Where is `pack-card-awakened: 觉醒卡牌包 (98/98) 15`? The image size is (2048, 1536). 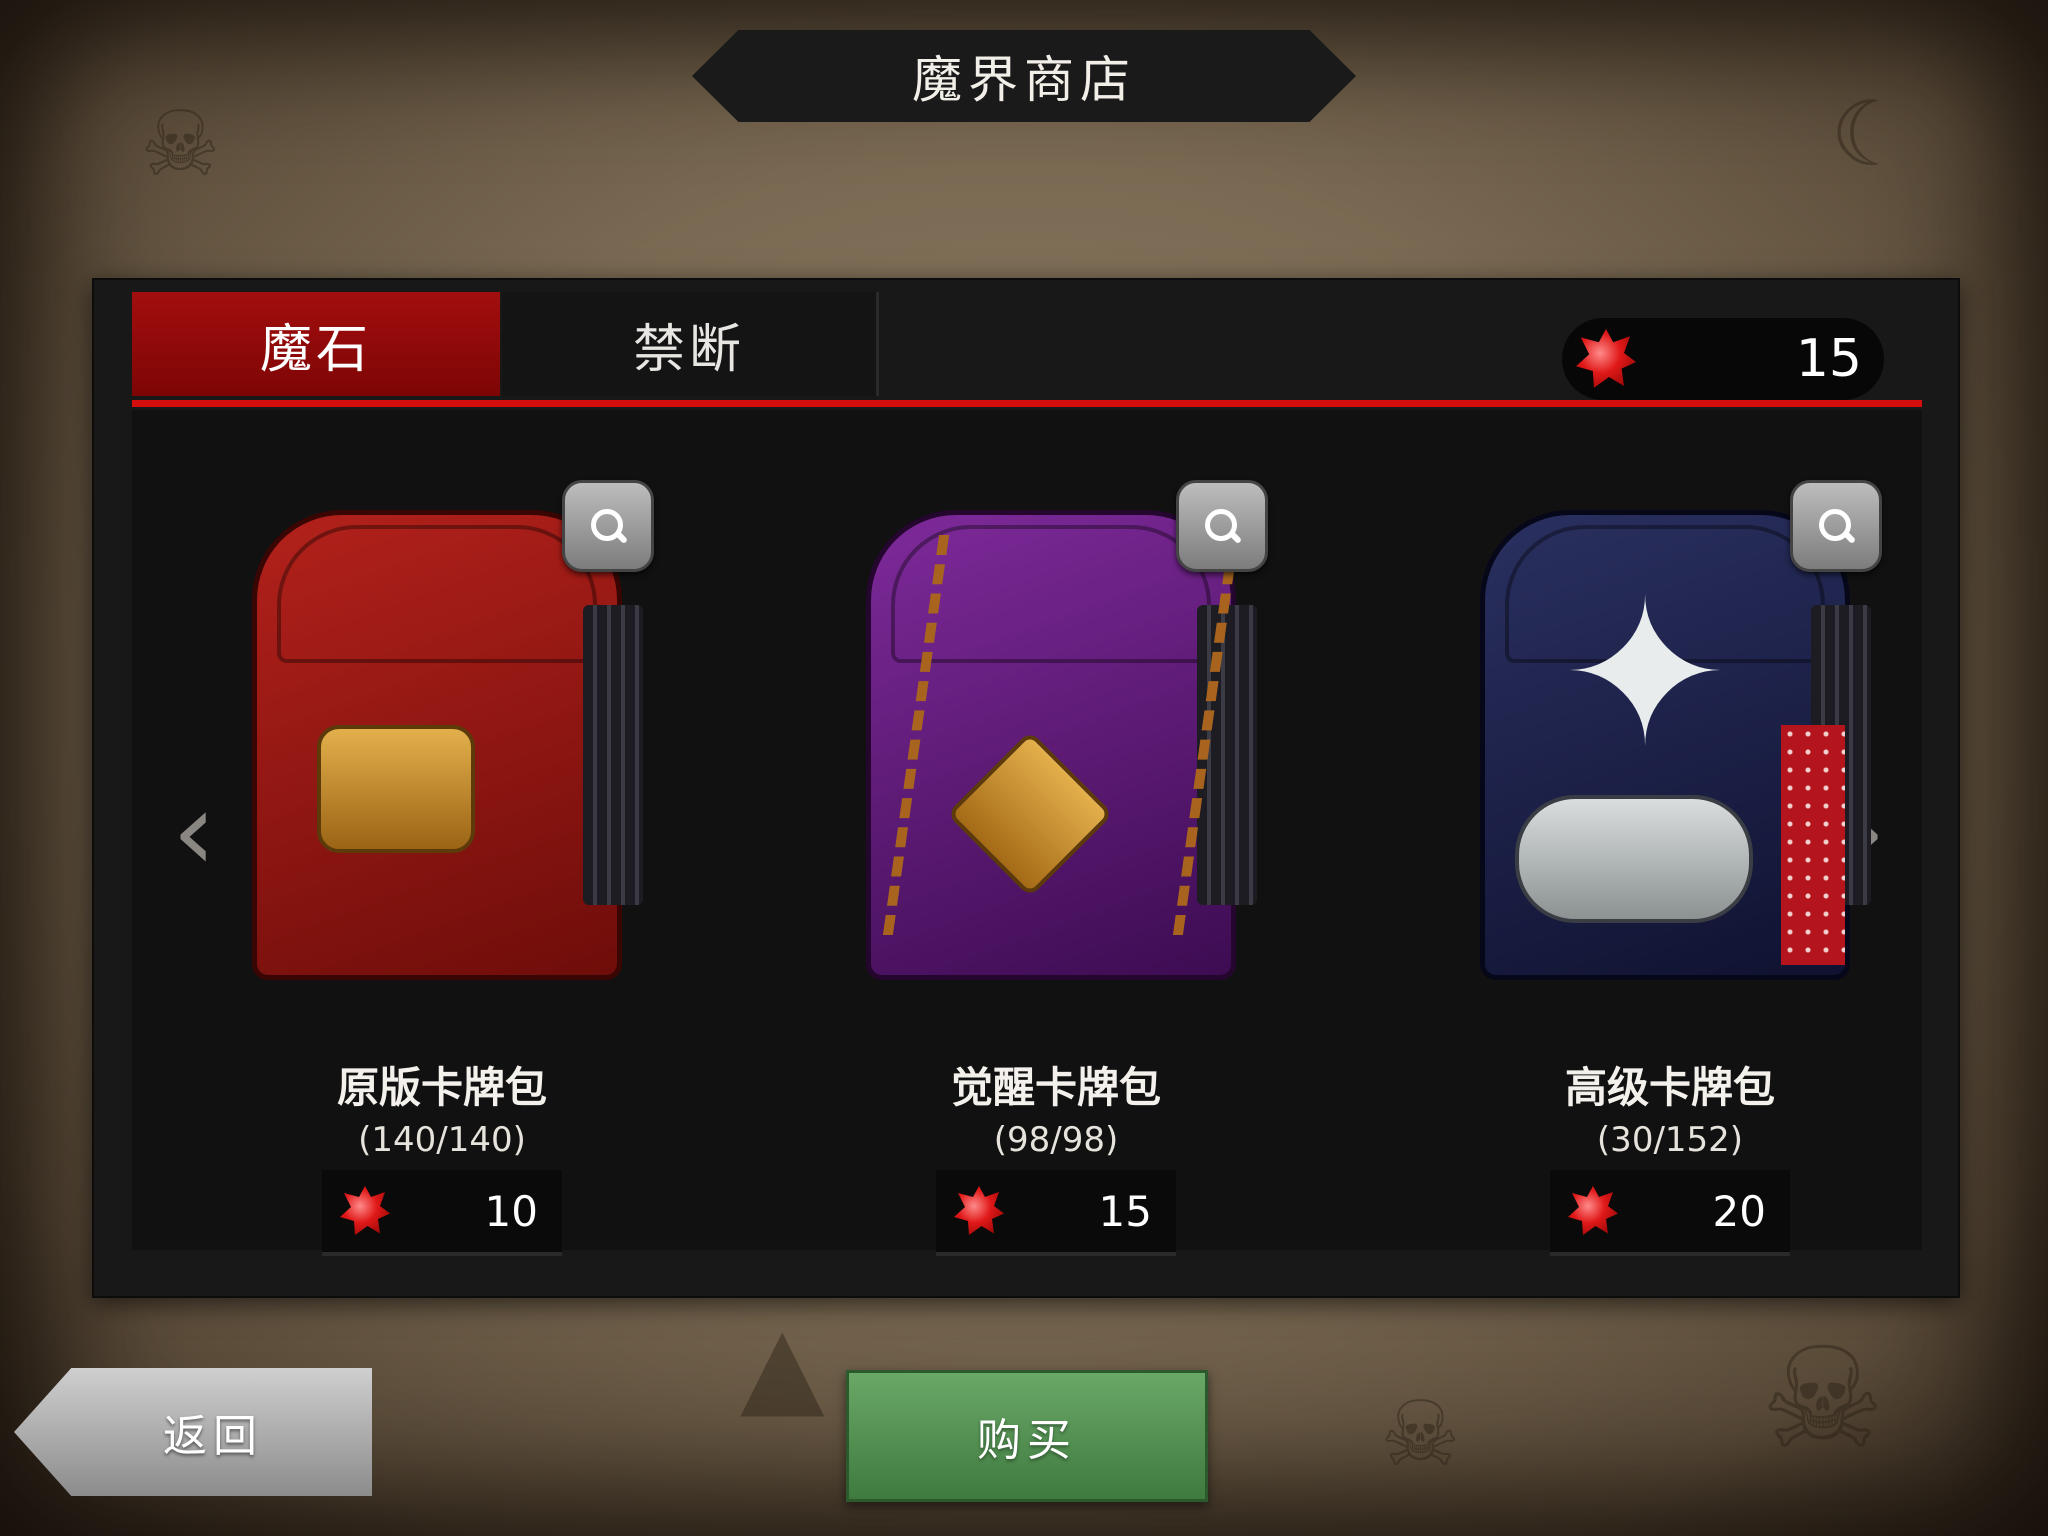
pack-card-awakened: 觉醒卡牌包 (98/98) 15 is located at coordinates (1066, 868).